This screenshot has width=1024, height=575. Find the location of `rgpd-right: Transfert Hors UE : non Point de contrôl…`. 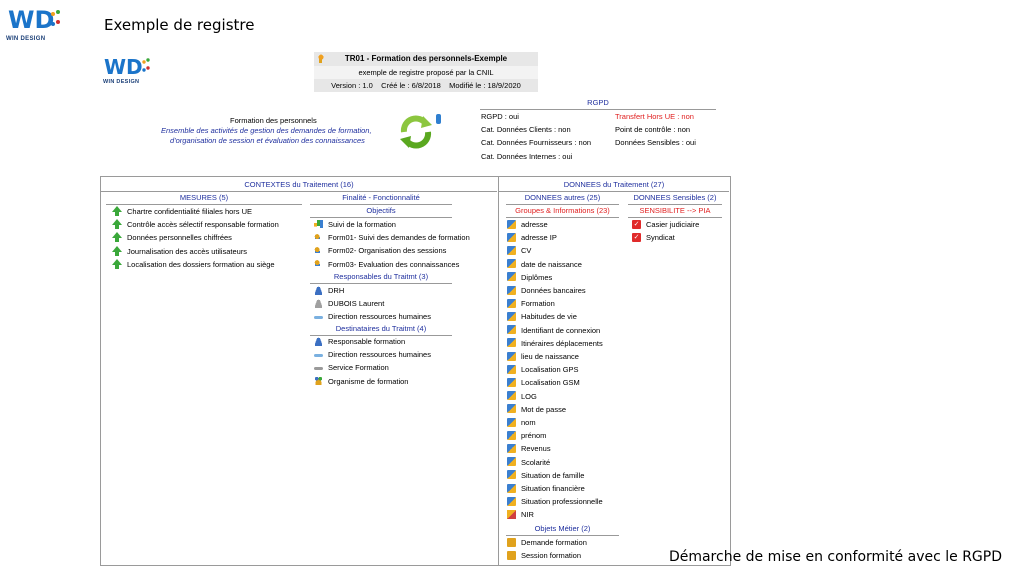

rgpd-right: Transfert Hors UE : non Point de contrôl… is located at coordinates (655, 130).